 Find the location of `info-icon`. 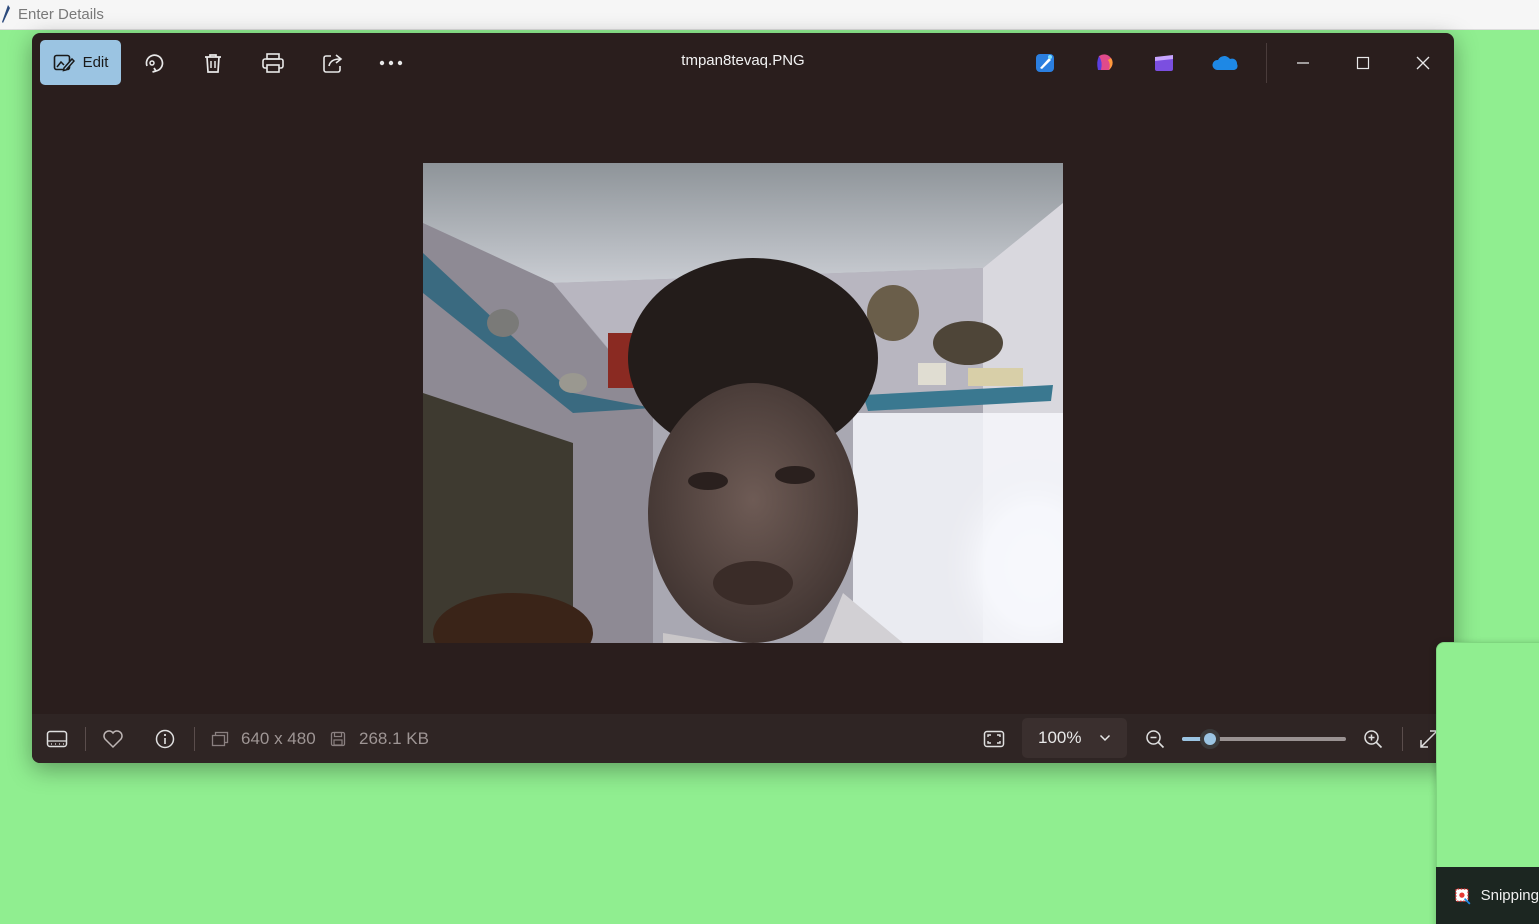

info-icon is located at coordinates (165, 738).